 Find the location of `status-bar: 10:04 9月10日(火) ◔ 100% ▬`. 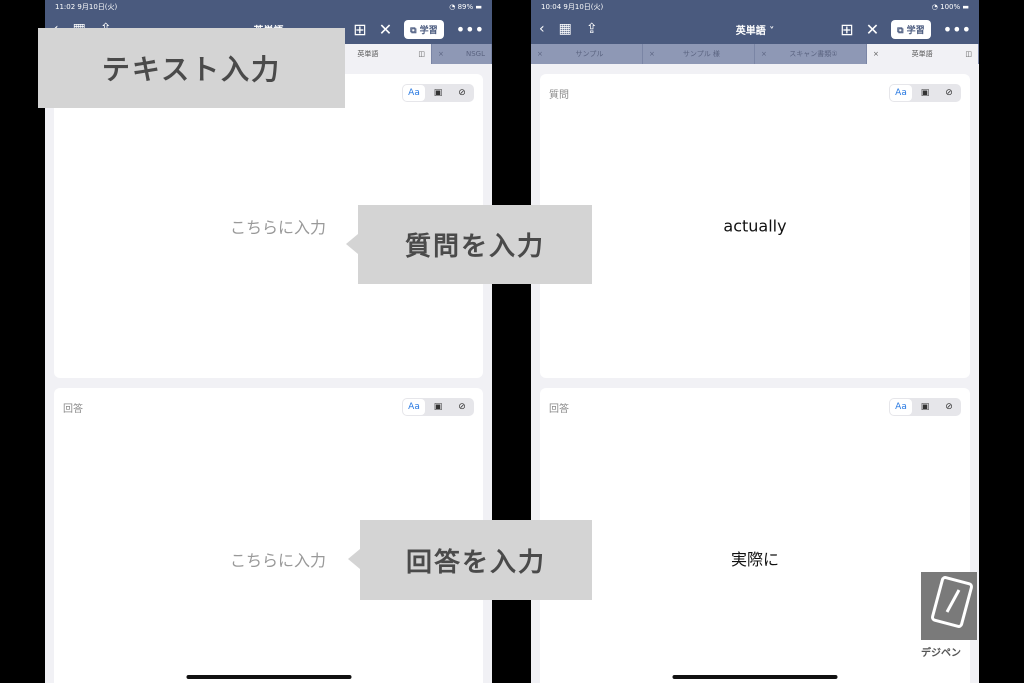

status-bar: 10:04 9月10日(火) ◔ 100% ▬ is located at coordinates (755, 7).